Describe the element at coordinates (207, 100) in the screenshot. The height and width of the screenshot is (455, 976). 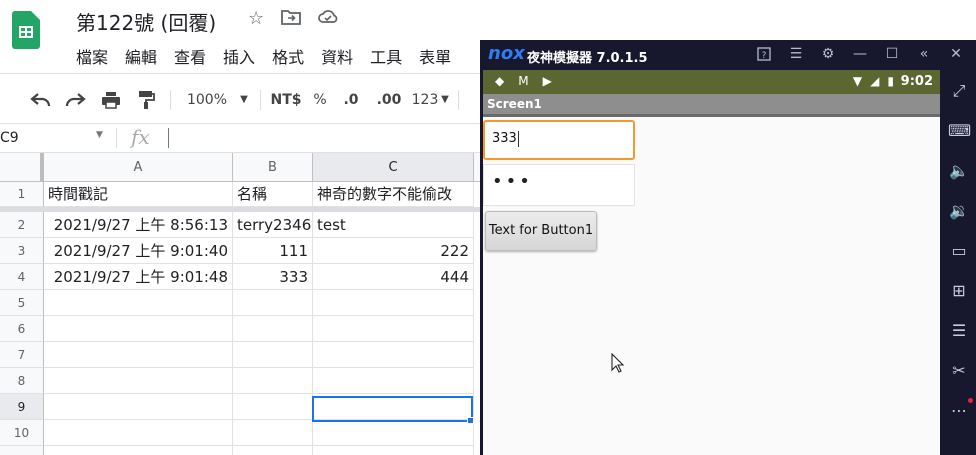
I see `zoom-select: 100%` at that location.